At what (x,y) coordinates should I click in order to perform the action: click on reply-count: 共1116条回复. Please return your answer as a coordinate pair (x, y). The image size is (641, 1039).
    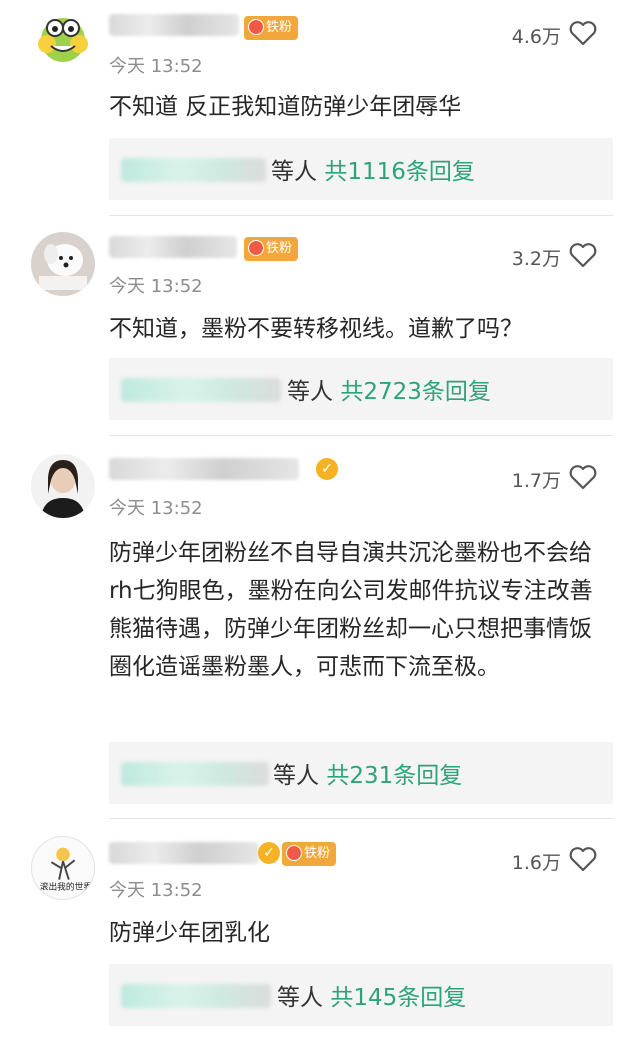
    Looking at the image, I should click on (399, 172).